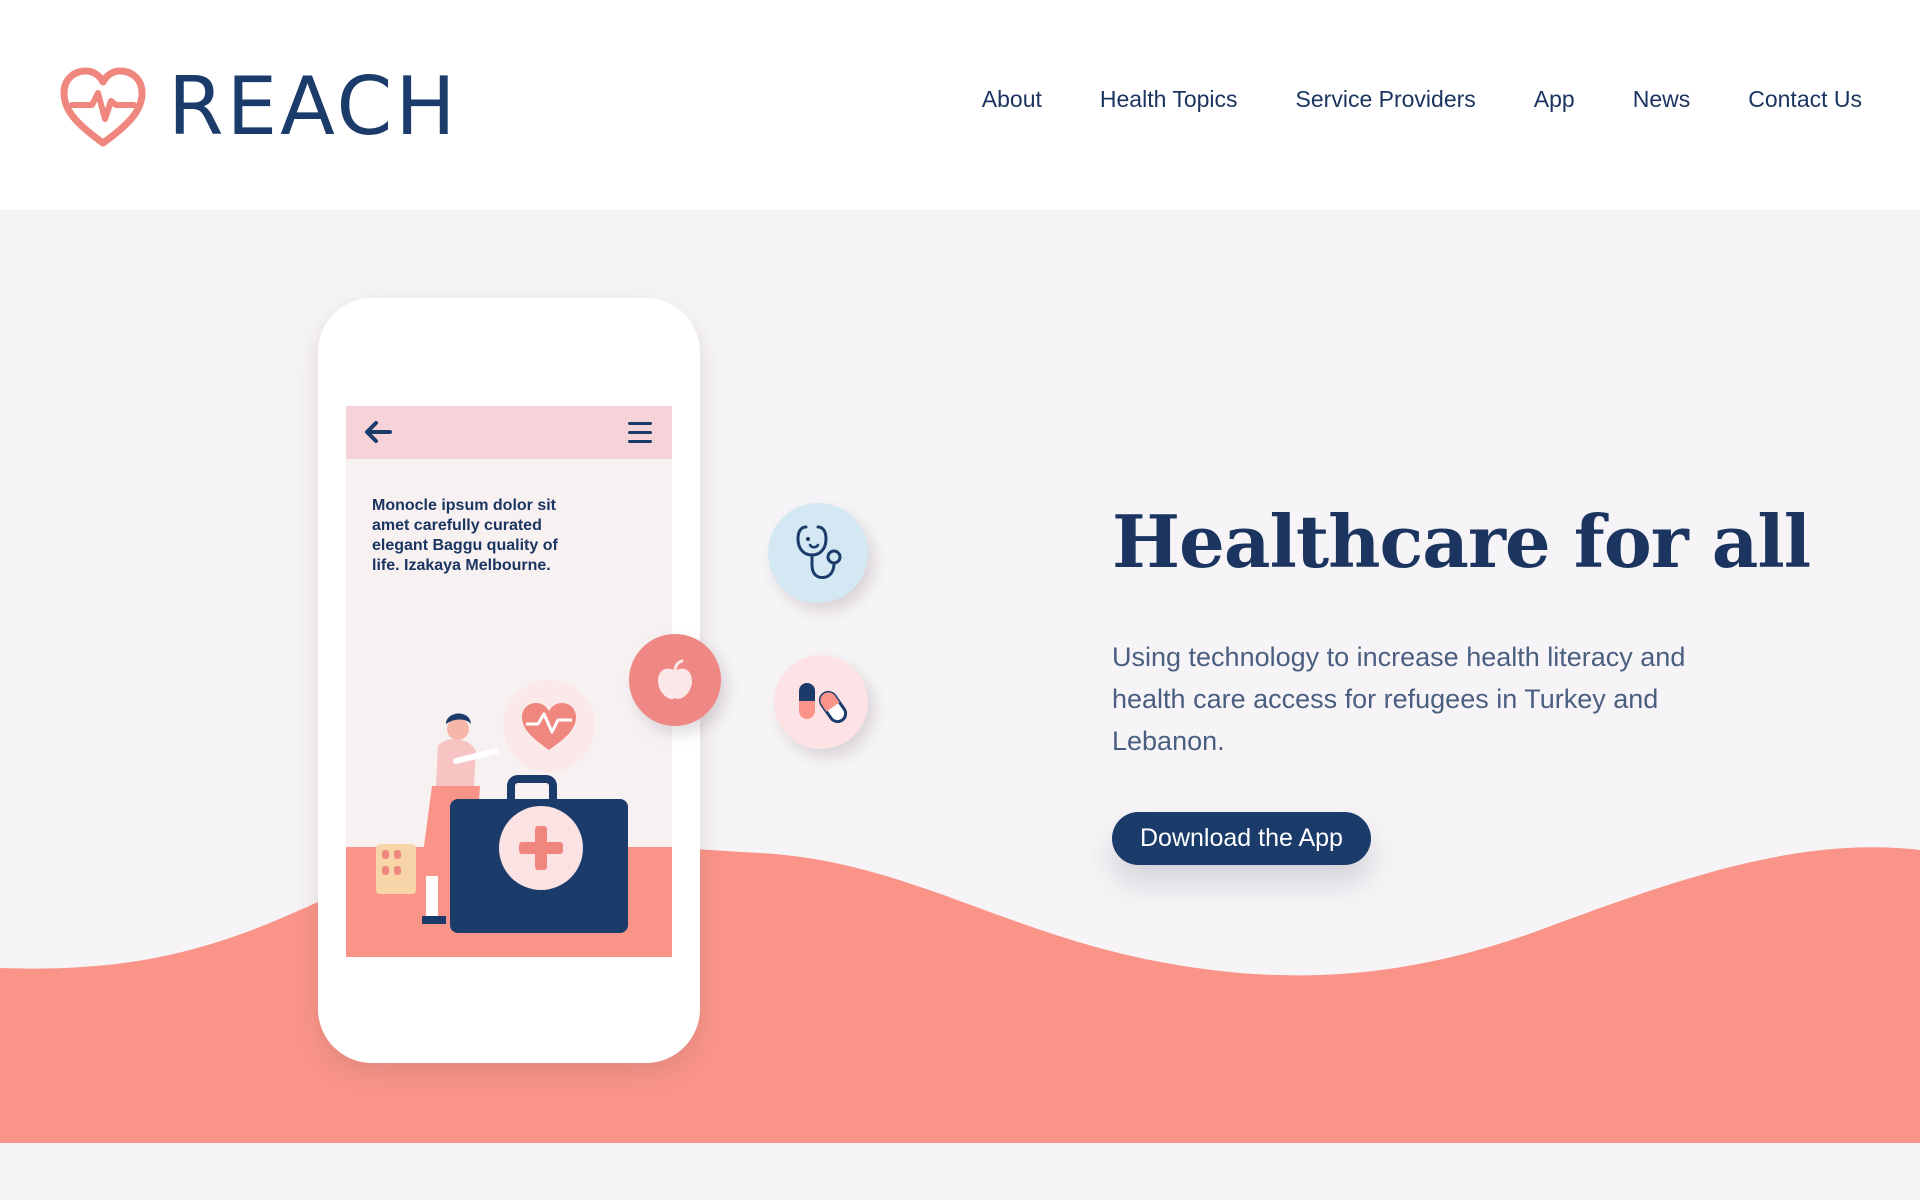 Image resolution: width=1920 pixels, height=1200 pixels. Describe the element at coordinates (1012, 99) in the screenshot. I see `nav-about: About` at that location.